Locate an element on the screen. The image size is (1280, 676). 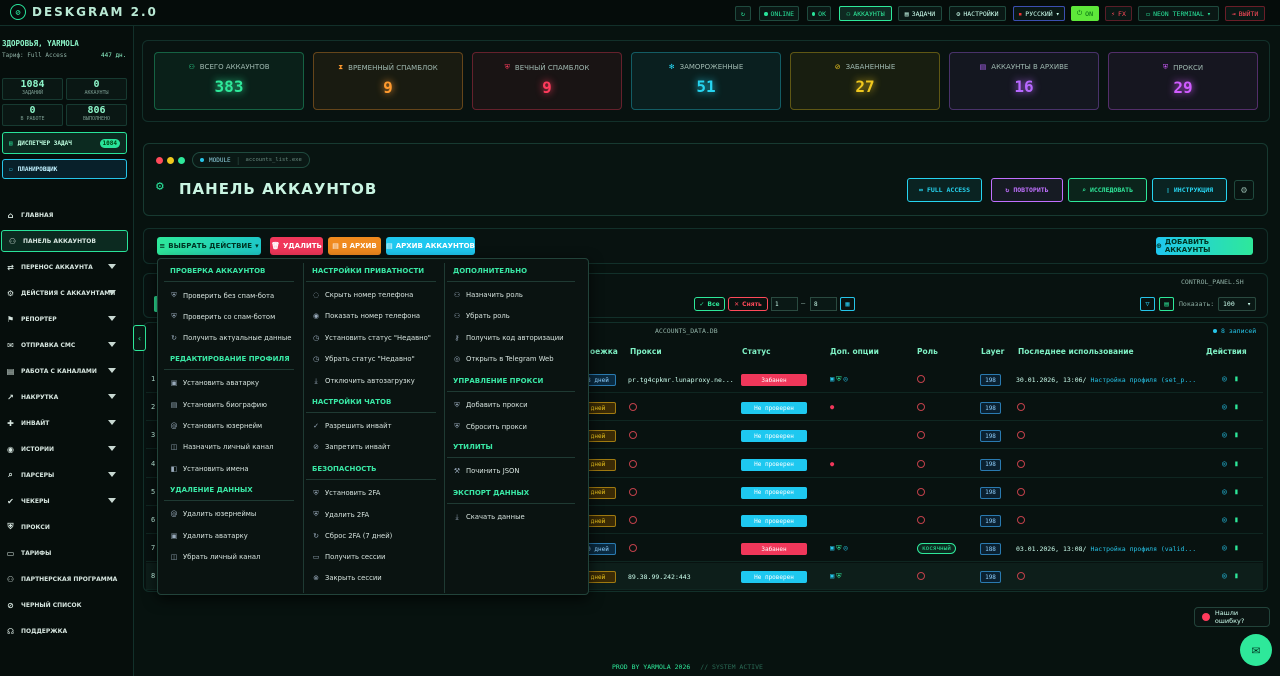
refresh-icon: ↻ is located at coordinates (743, 13).